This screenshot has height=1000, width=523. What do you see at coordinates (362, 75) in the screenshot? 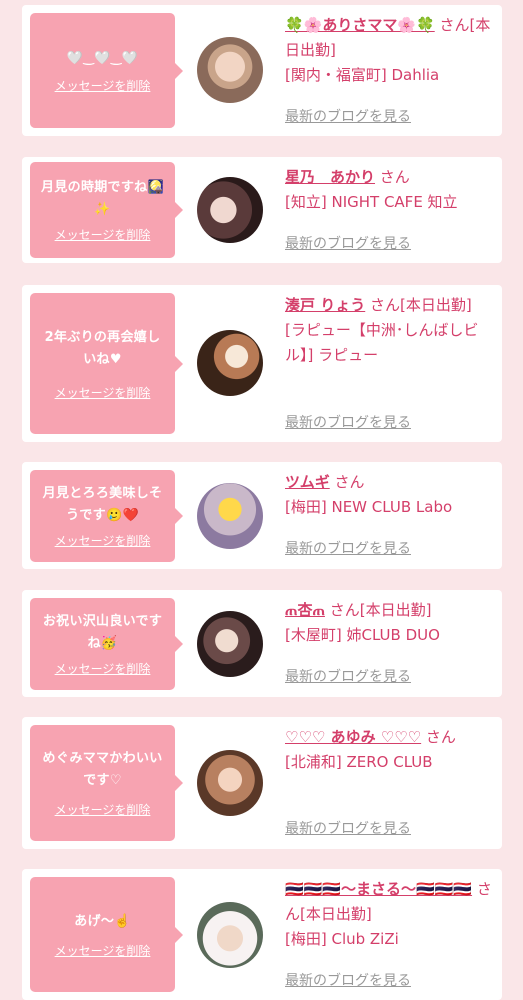
I see `shop-label: [関内・福富町] Dahlia` at bounding box center [362, 75].